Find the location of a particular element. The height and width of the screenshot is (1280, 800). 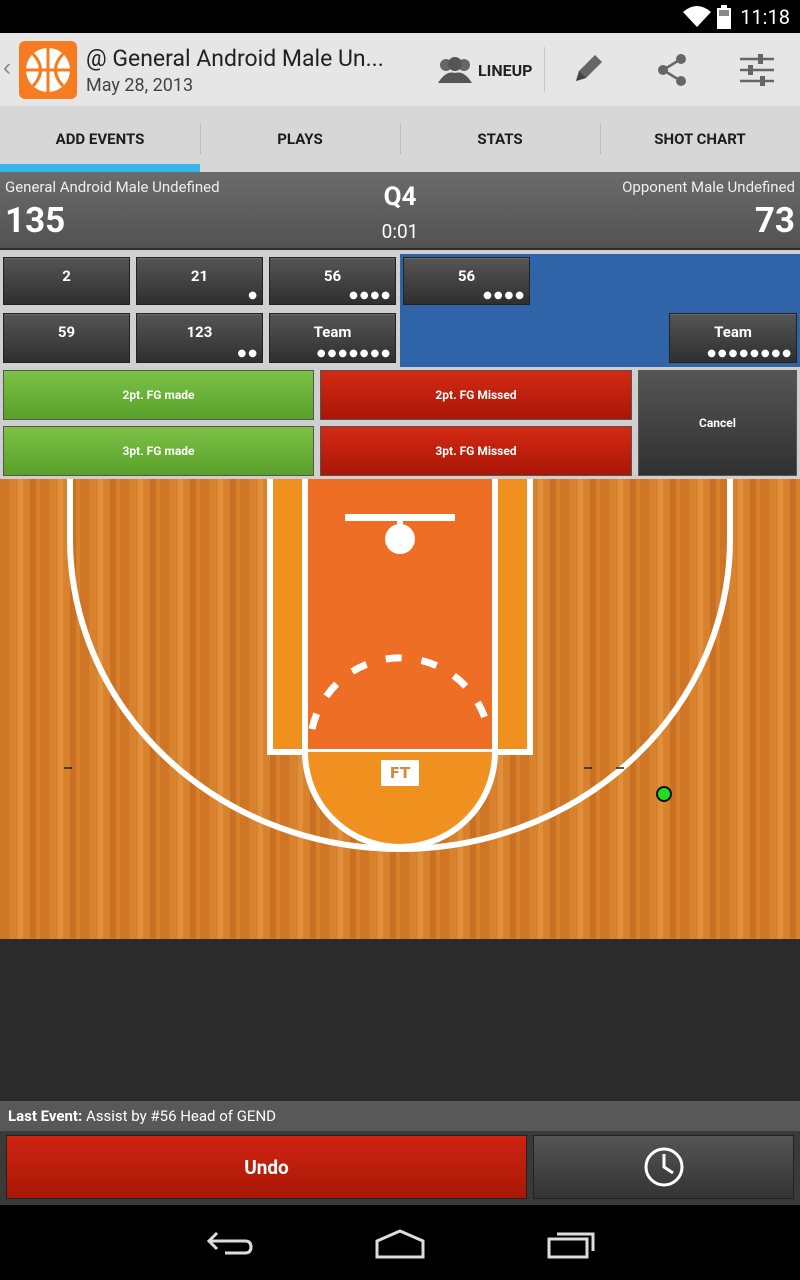

quarter-label: Q4 is located at coordinates (400, 197).